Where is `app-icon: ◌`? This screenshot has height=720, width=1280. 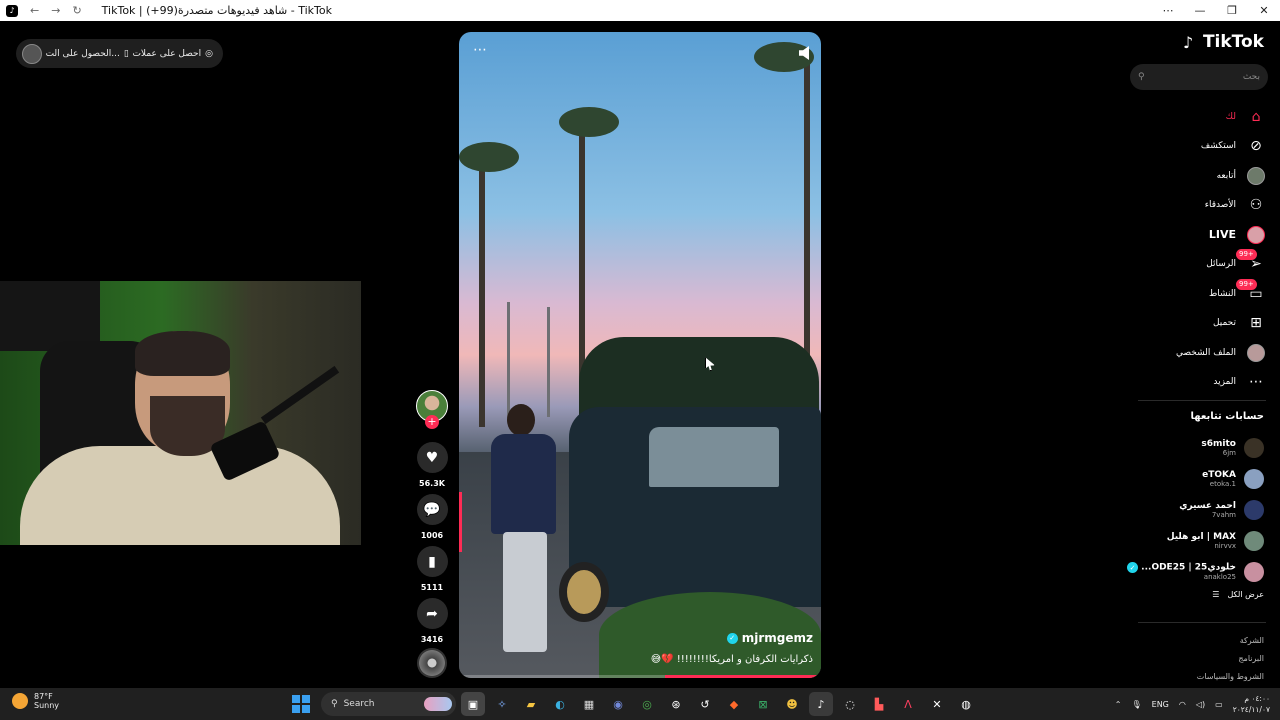 app-icon: ◌ is located at coordinates (850, 704).